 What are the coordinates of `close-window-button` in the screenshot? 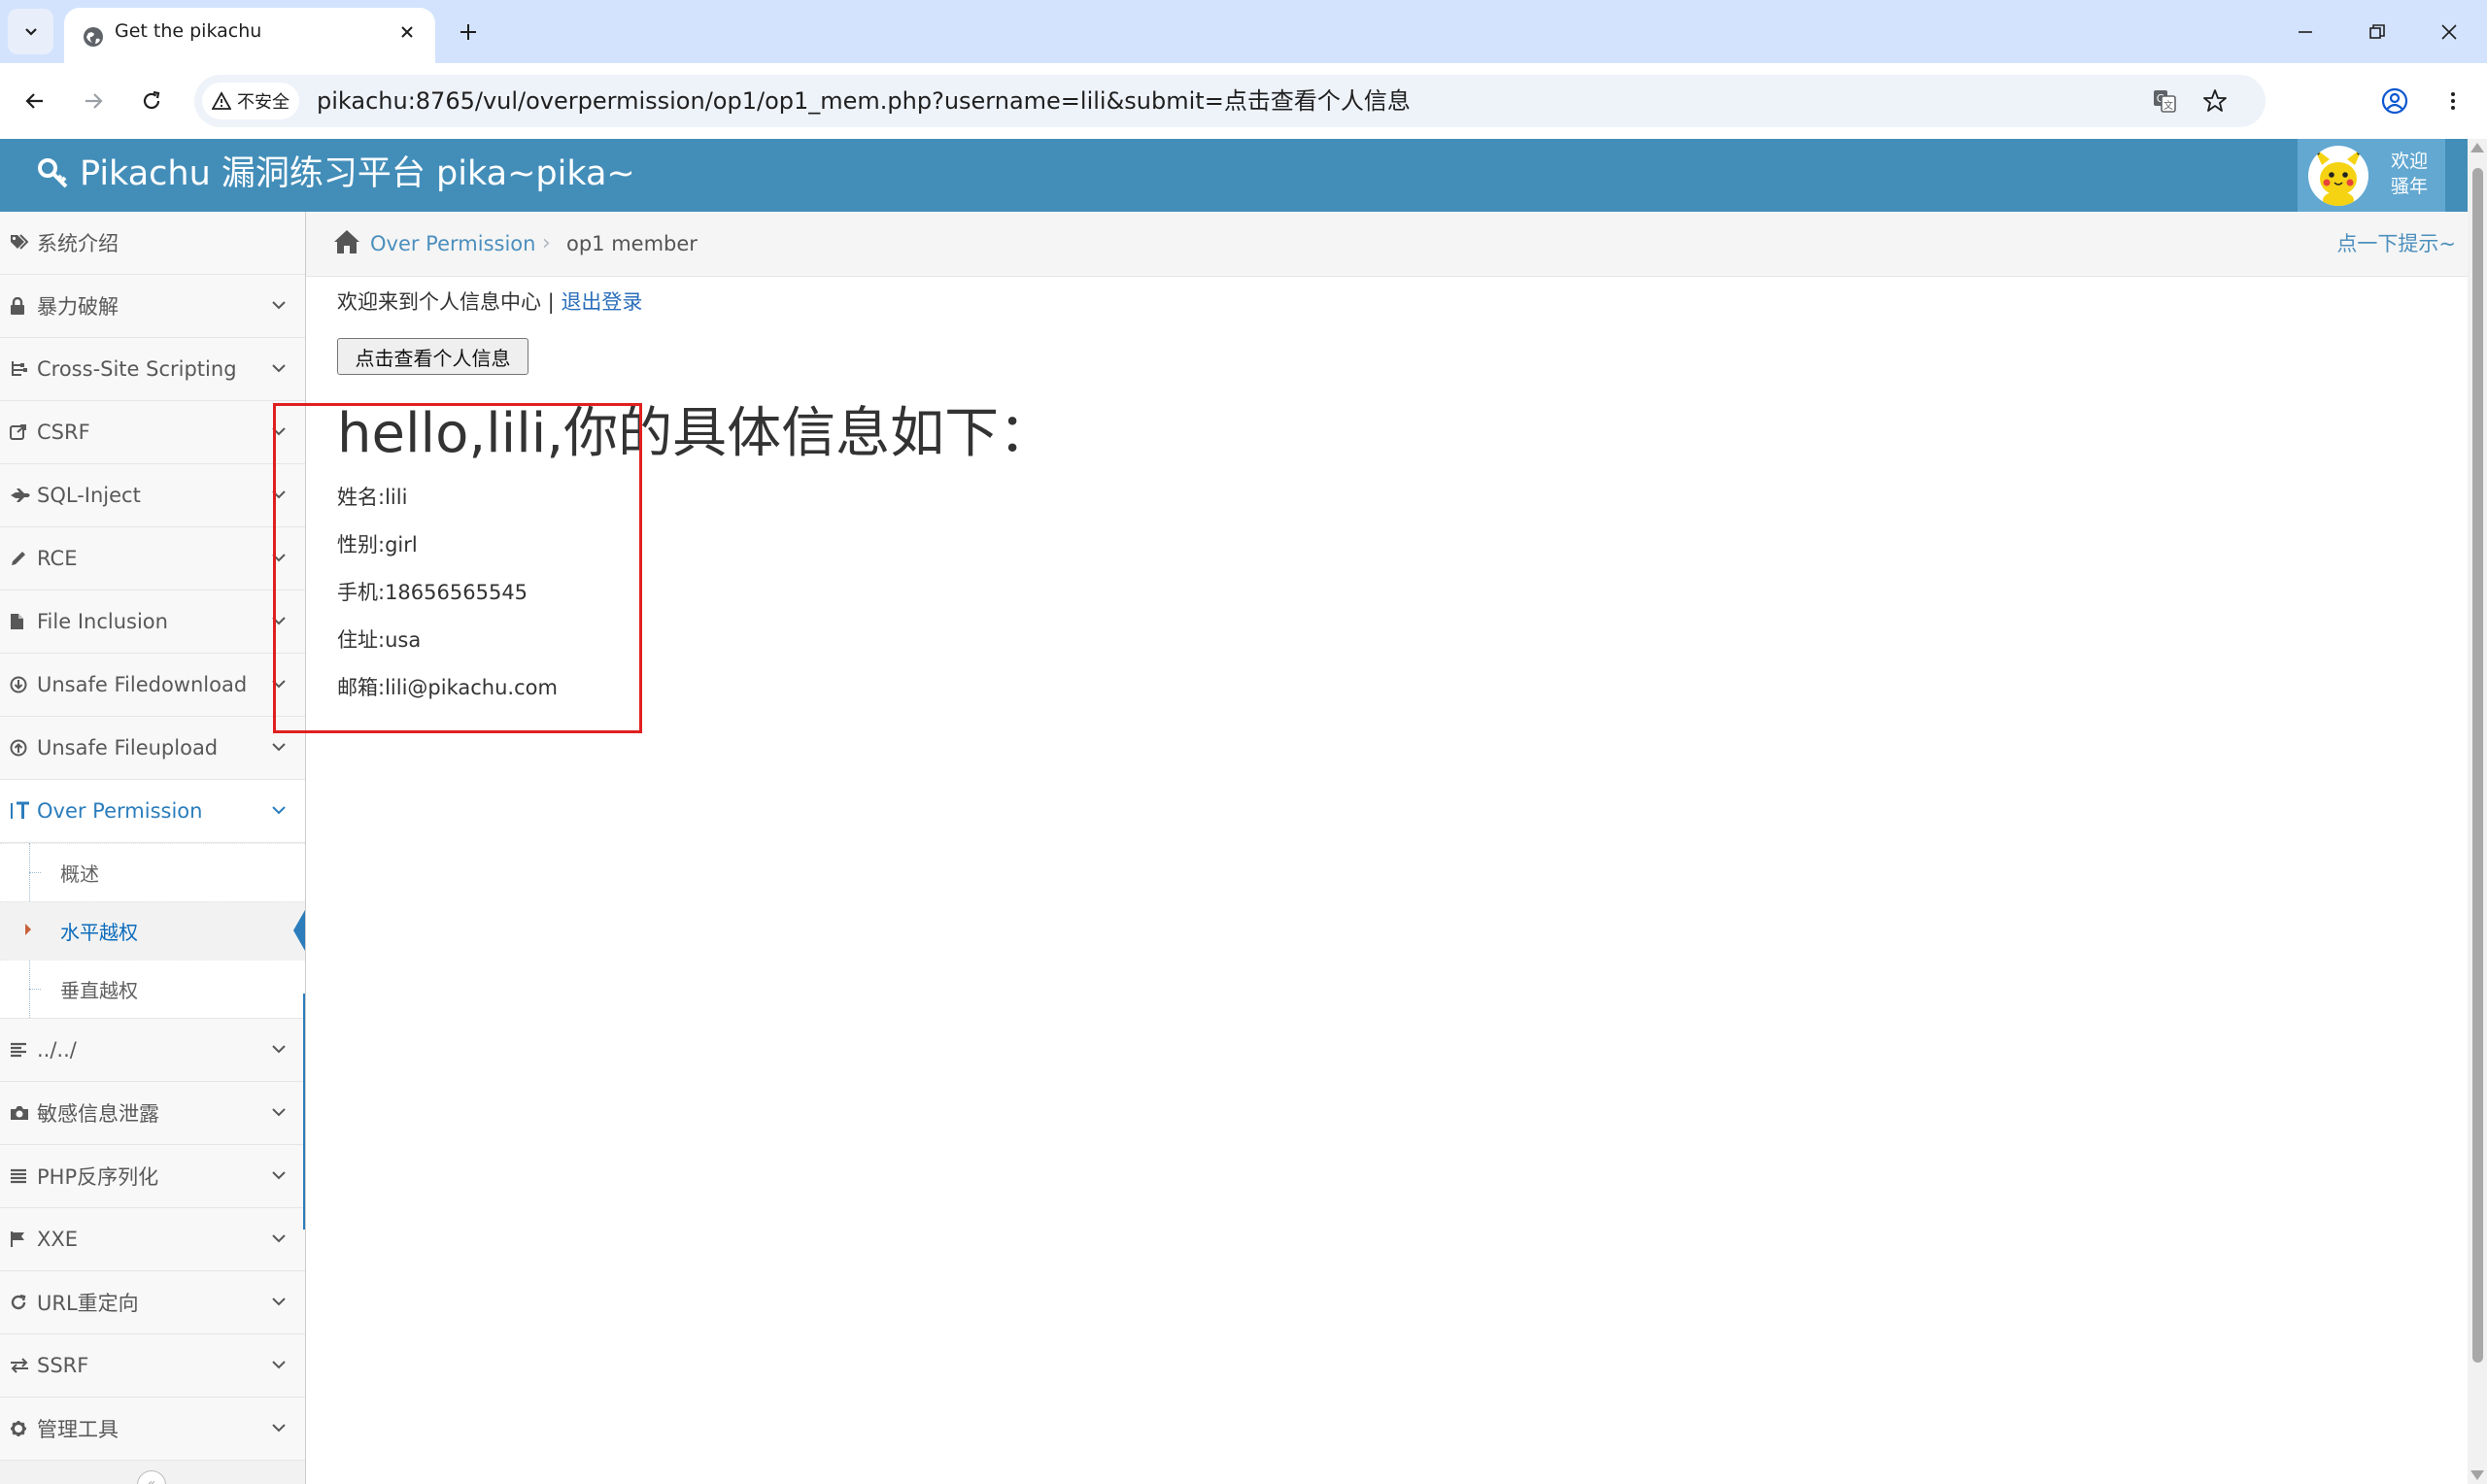 It's located at (2449, 31).